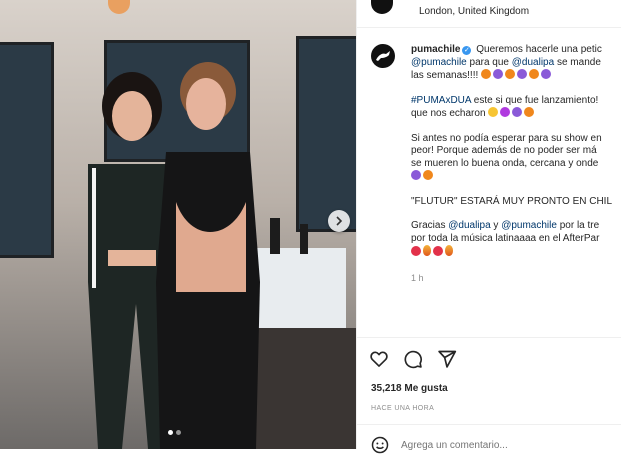  What do you see at coordinates (430, 225) in the screenshot?
I see `caption-text: Gracias` at bounding box center [430, 225].